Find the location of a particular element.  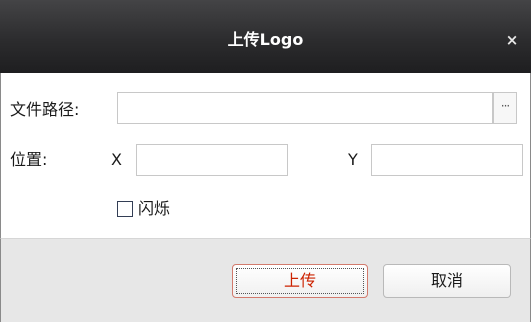

file-path-label: 文件路径: is located at coordinates (45, 109).